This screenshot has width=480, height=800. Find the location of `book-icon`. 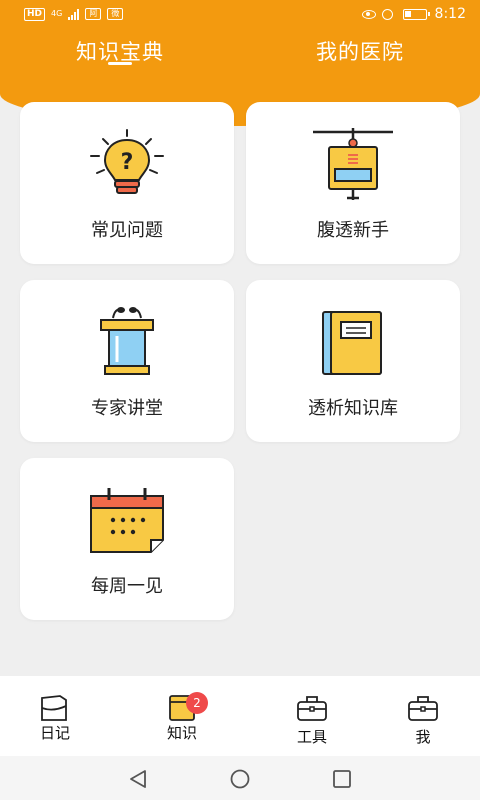

book-icon is located at coordinates (352, 343).